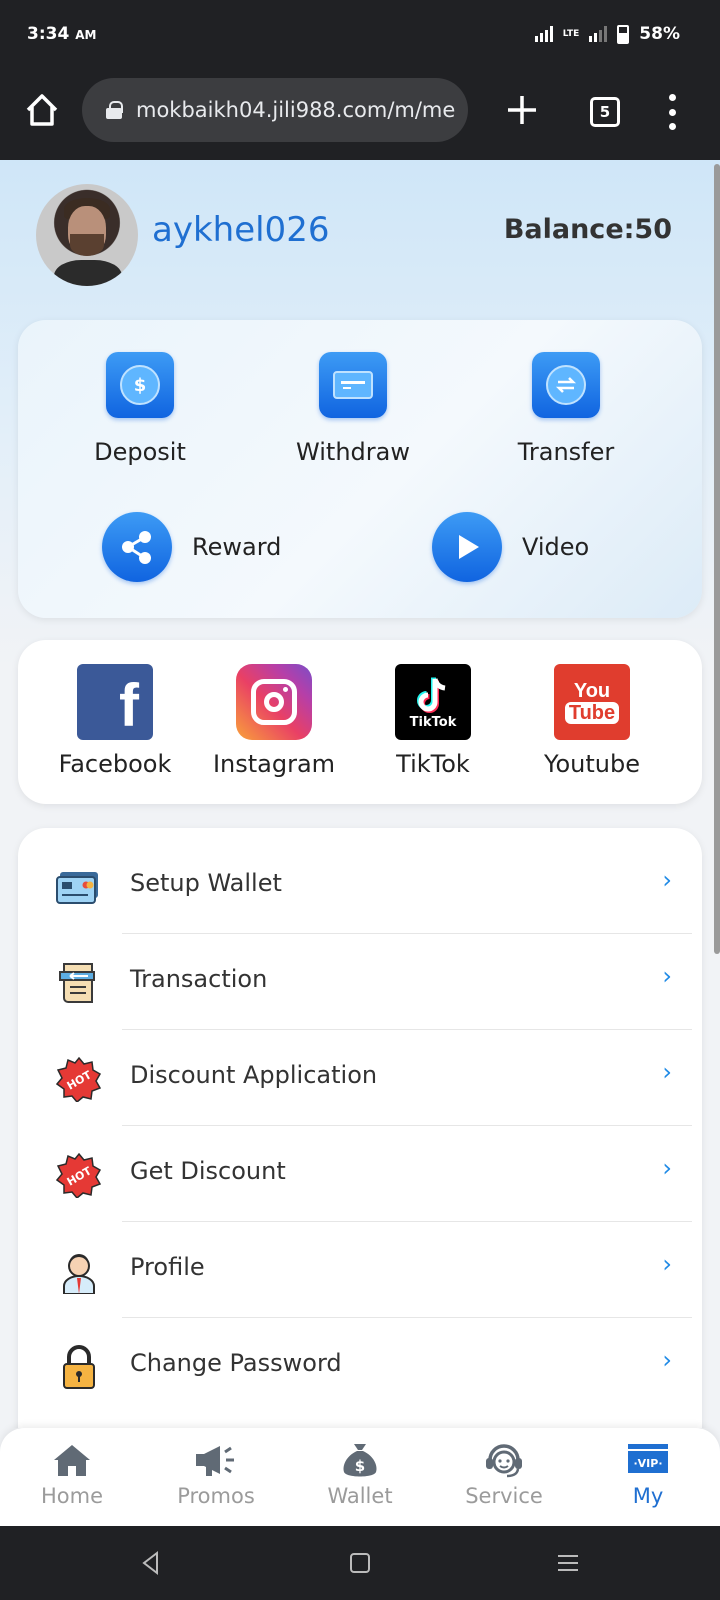 The width and height of the screenshot is (720, 1600). Describe the element at coordinates (623, 34) in the screenshot. I see `battery-icon` at that location.